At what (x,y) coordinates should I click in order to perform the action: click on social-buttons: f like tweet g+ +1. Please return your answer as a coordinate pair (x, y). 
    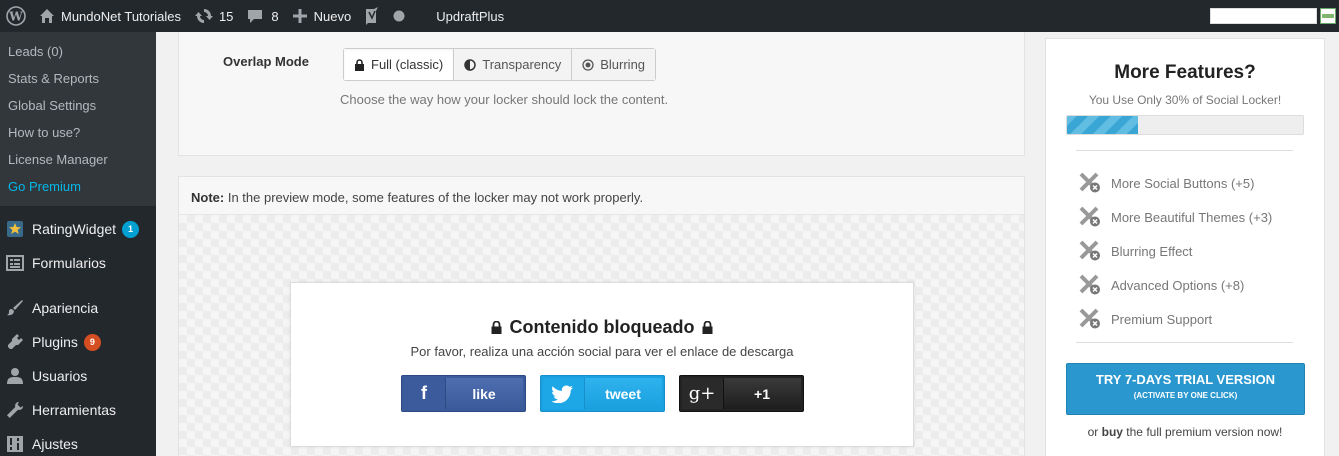
    Looking at the image, I should click on (602, 393).